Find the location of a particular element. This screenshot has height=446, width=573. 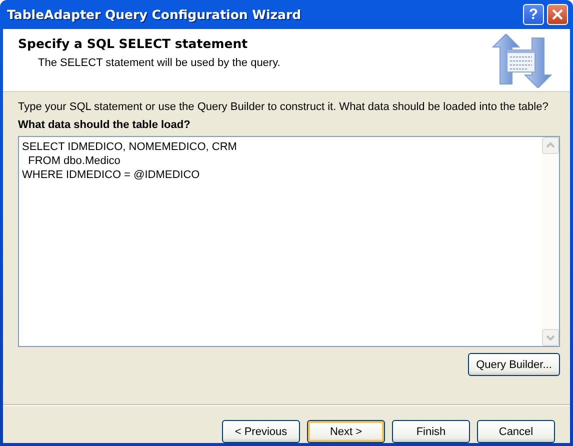

close-icon is located at coordinates (557, 14).